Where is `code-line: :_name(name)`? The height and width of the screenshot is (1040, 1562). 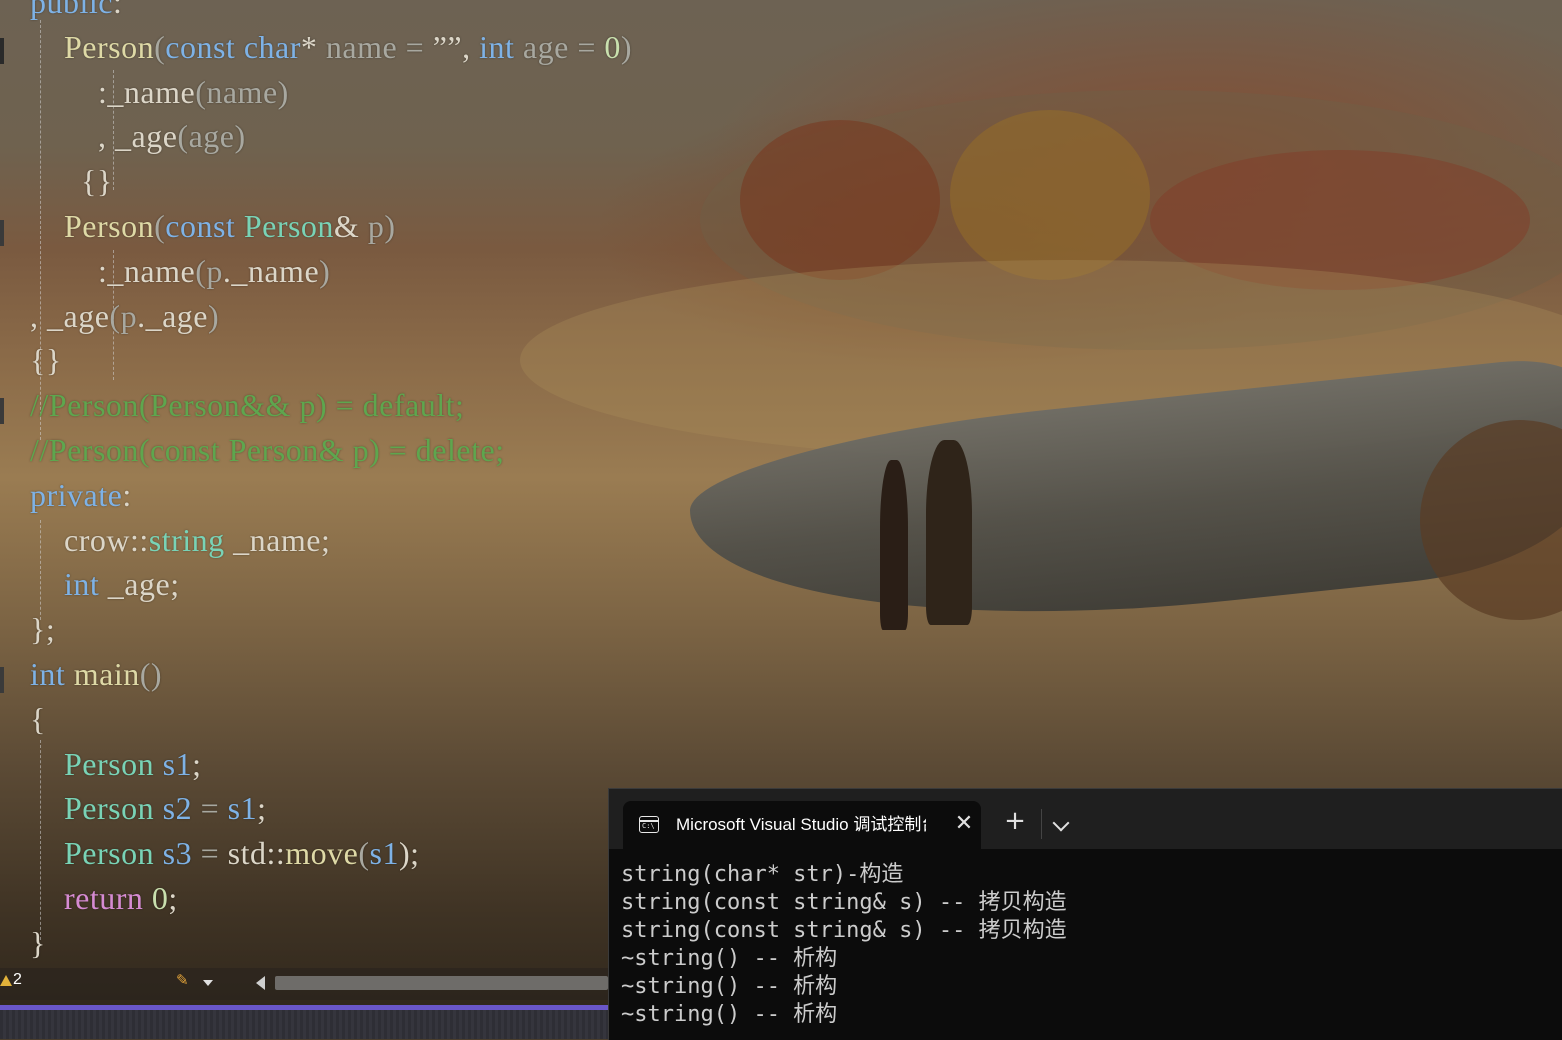
code-line: :_name(name) is located at coordinates (159, 92).